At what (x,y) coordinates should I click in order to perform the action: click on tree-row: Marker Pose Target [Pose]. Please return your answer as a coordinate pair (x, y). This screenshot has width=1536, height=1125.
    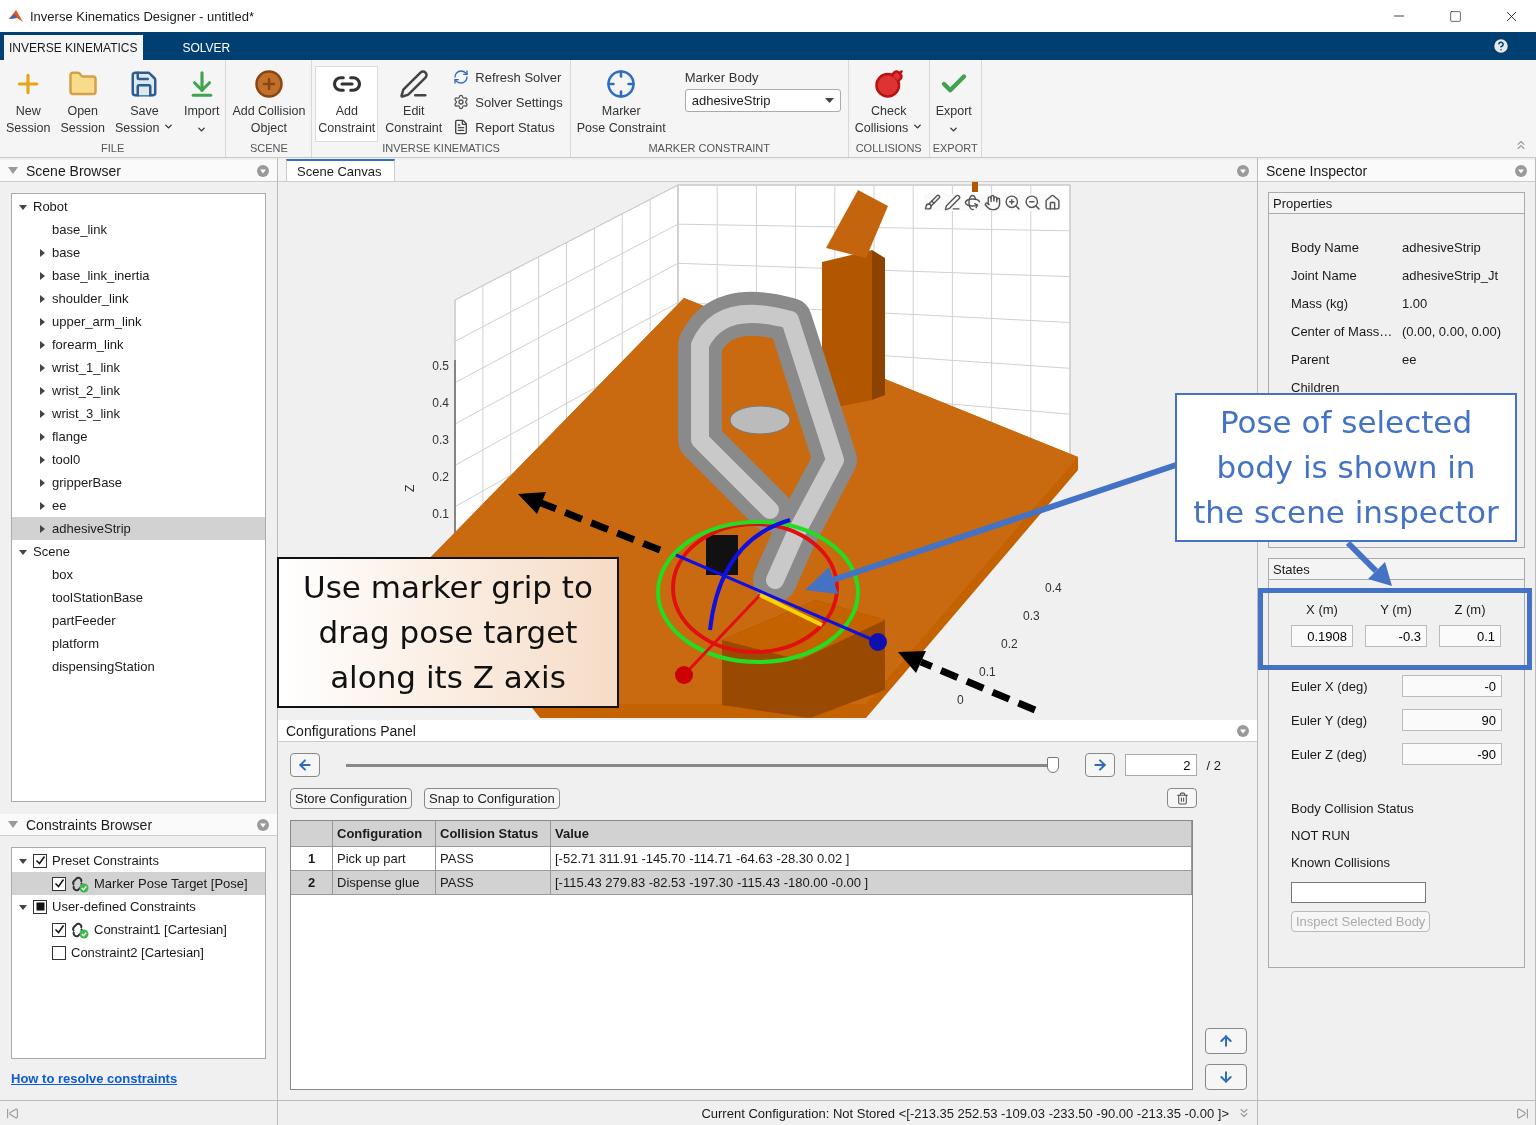
    Looking at the image, I should click on (138, 883).